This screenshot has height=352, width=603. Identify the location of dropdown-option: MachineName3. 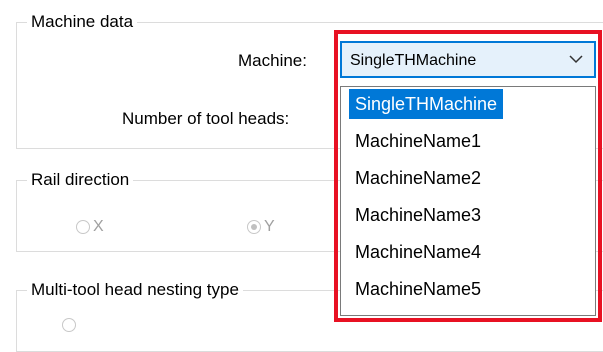
(418, 215).